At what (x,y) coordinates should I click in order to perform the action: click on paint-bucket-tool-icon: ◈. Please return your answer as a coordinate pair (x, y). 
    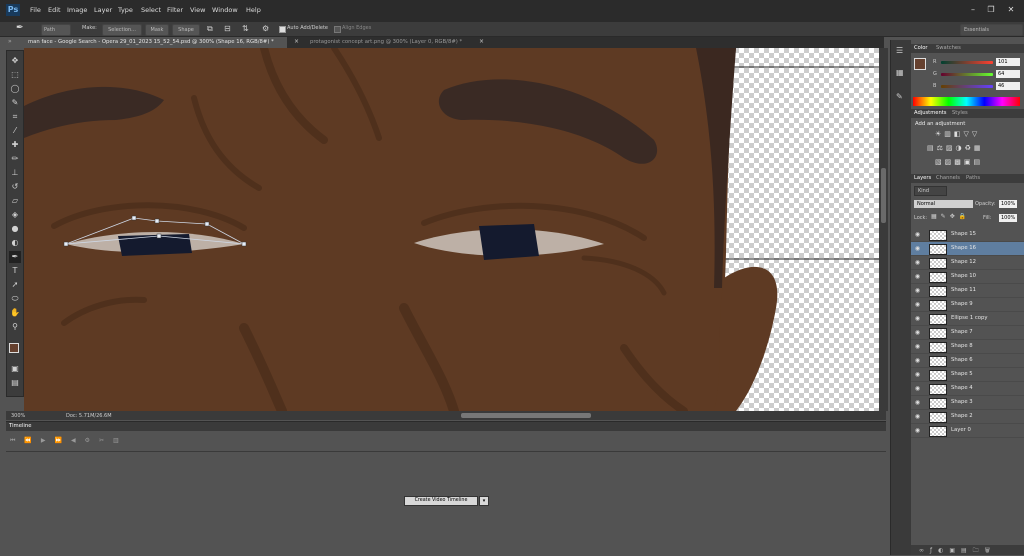
    Looking at the image, I should click on (15, 215).